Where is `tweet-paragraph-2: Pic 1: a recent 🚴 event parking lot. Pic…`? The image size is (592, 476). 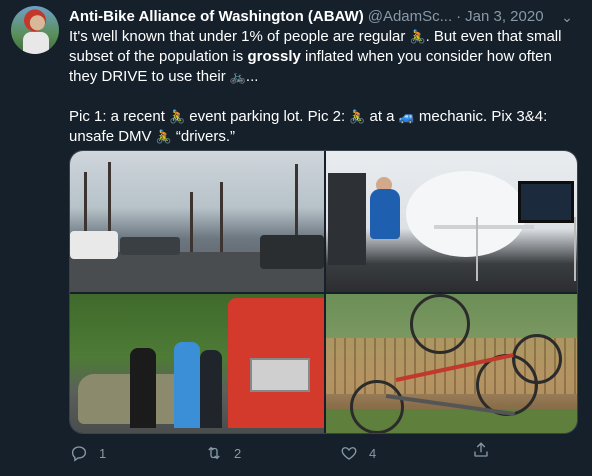
tweet-paragraph-2: Pic 1: a recent 🚴 event parking lot. Pic… is located at coordinates (324, 127).